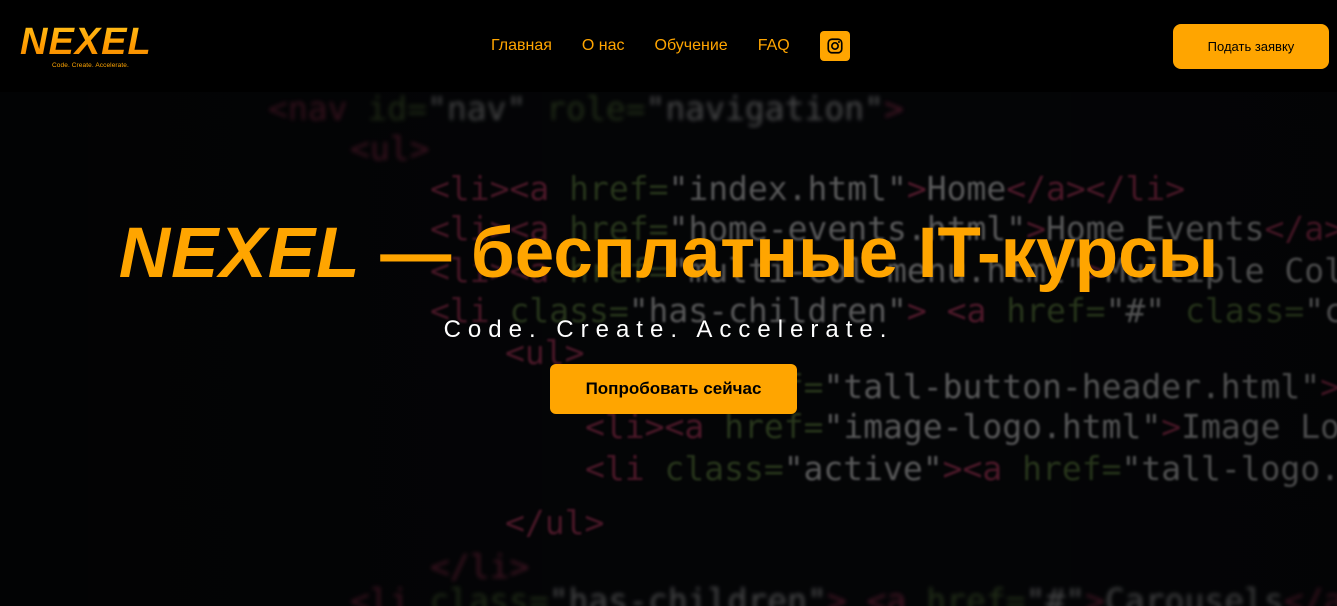 The height and width of the screenshot is (606, 1337). Describe the element at coordinates (90, 65) in the screenshot. I see `logo-tagline: Code. Create. Accelerate.` at that location.